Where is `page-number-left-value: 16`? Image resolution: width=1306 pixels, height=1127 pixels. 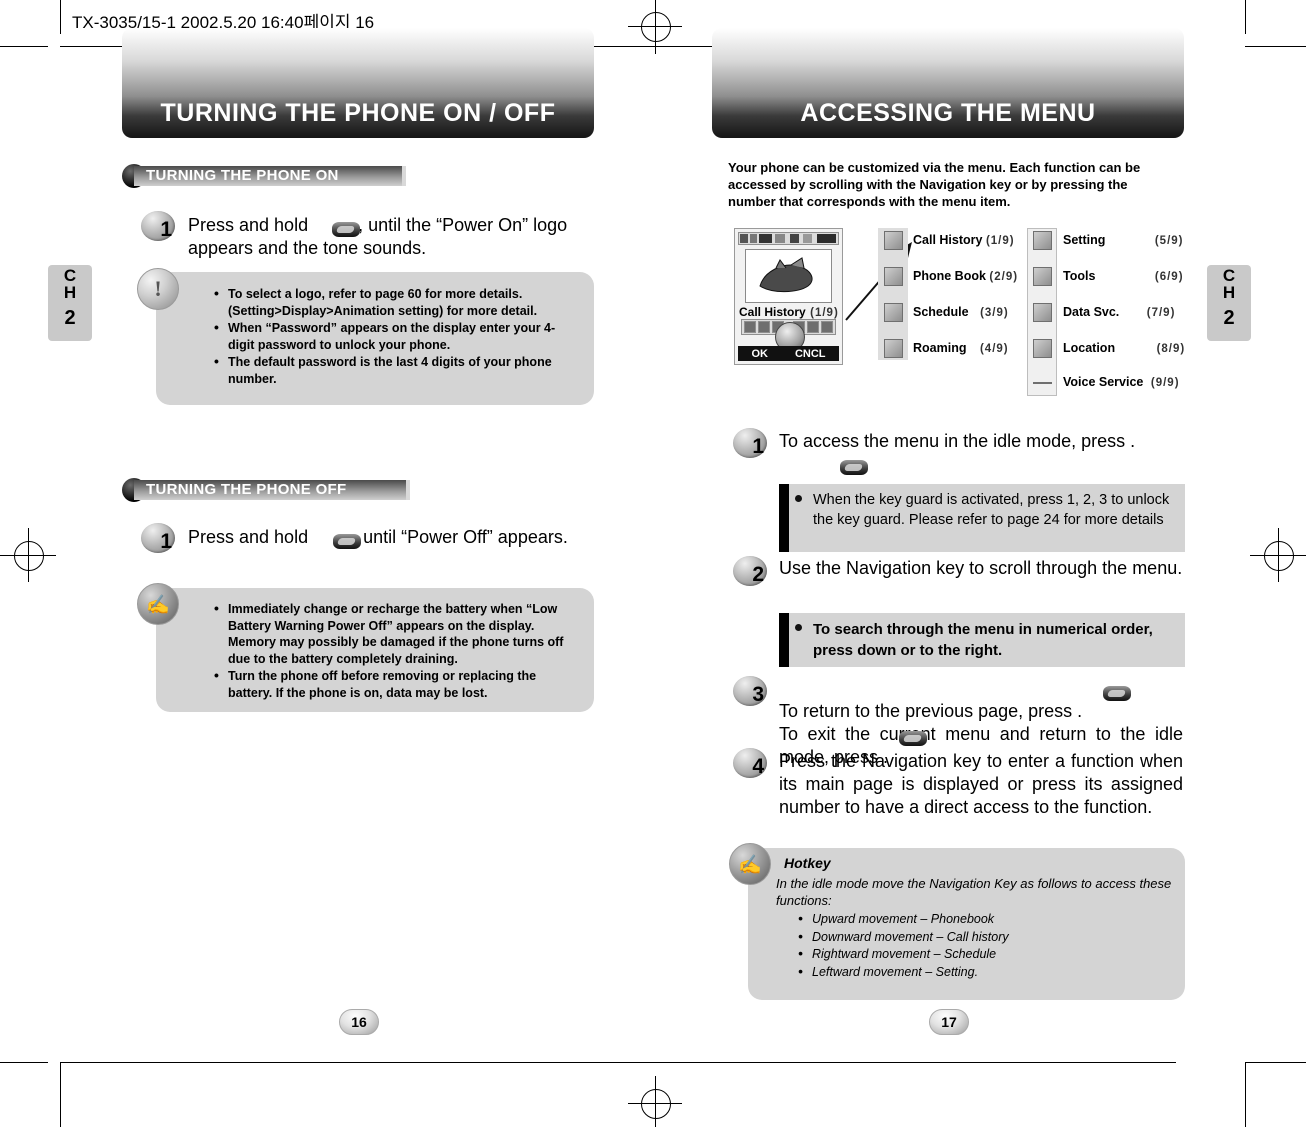 page-number-left-value: 16 is located at coordinates (359, 1022).